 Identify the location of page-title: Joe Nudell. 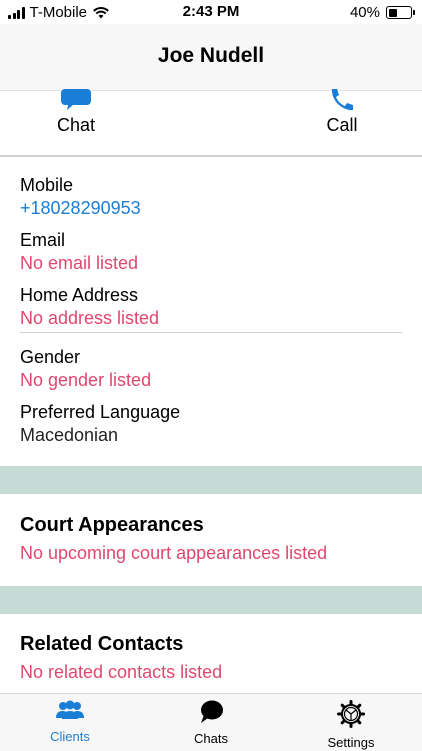
(211, 55).